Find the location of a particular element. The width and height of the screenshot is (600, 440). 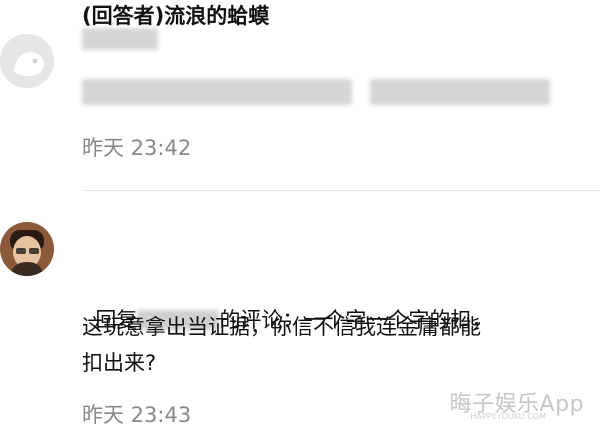

user-avatar-icon is located at coordinates (27, 249).